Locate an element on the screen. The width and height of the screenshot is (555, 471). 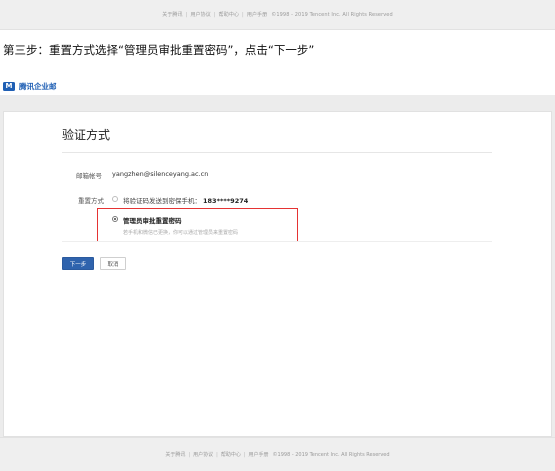
sms-option-phone: 183****9274 is located at coordinates (226, 201).